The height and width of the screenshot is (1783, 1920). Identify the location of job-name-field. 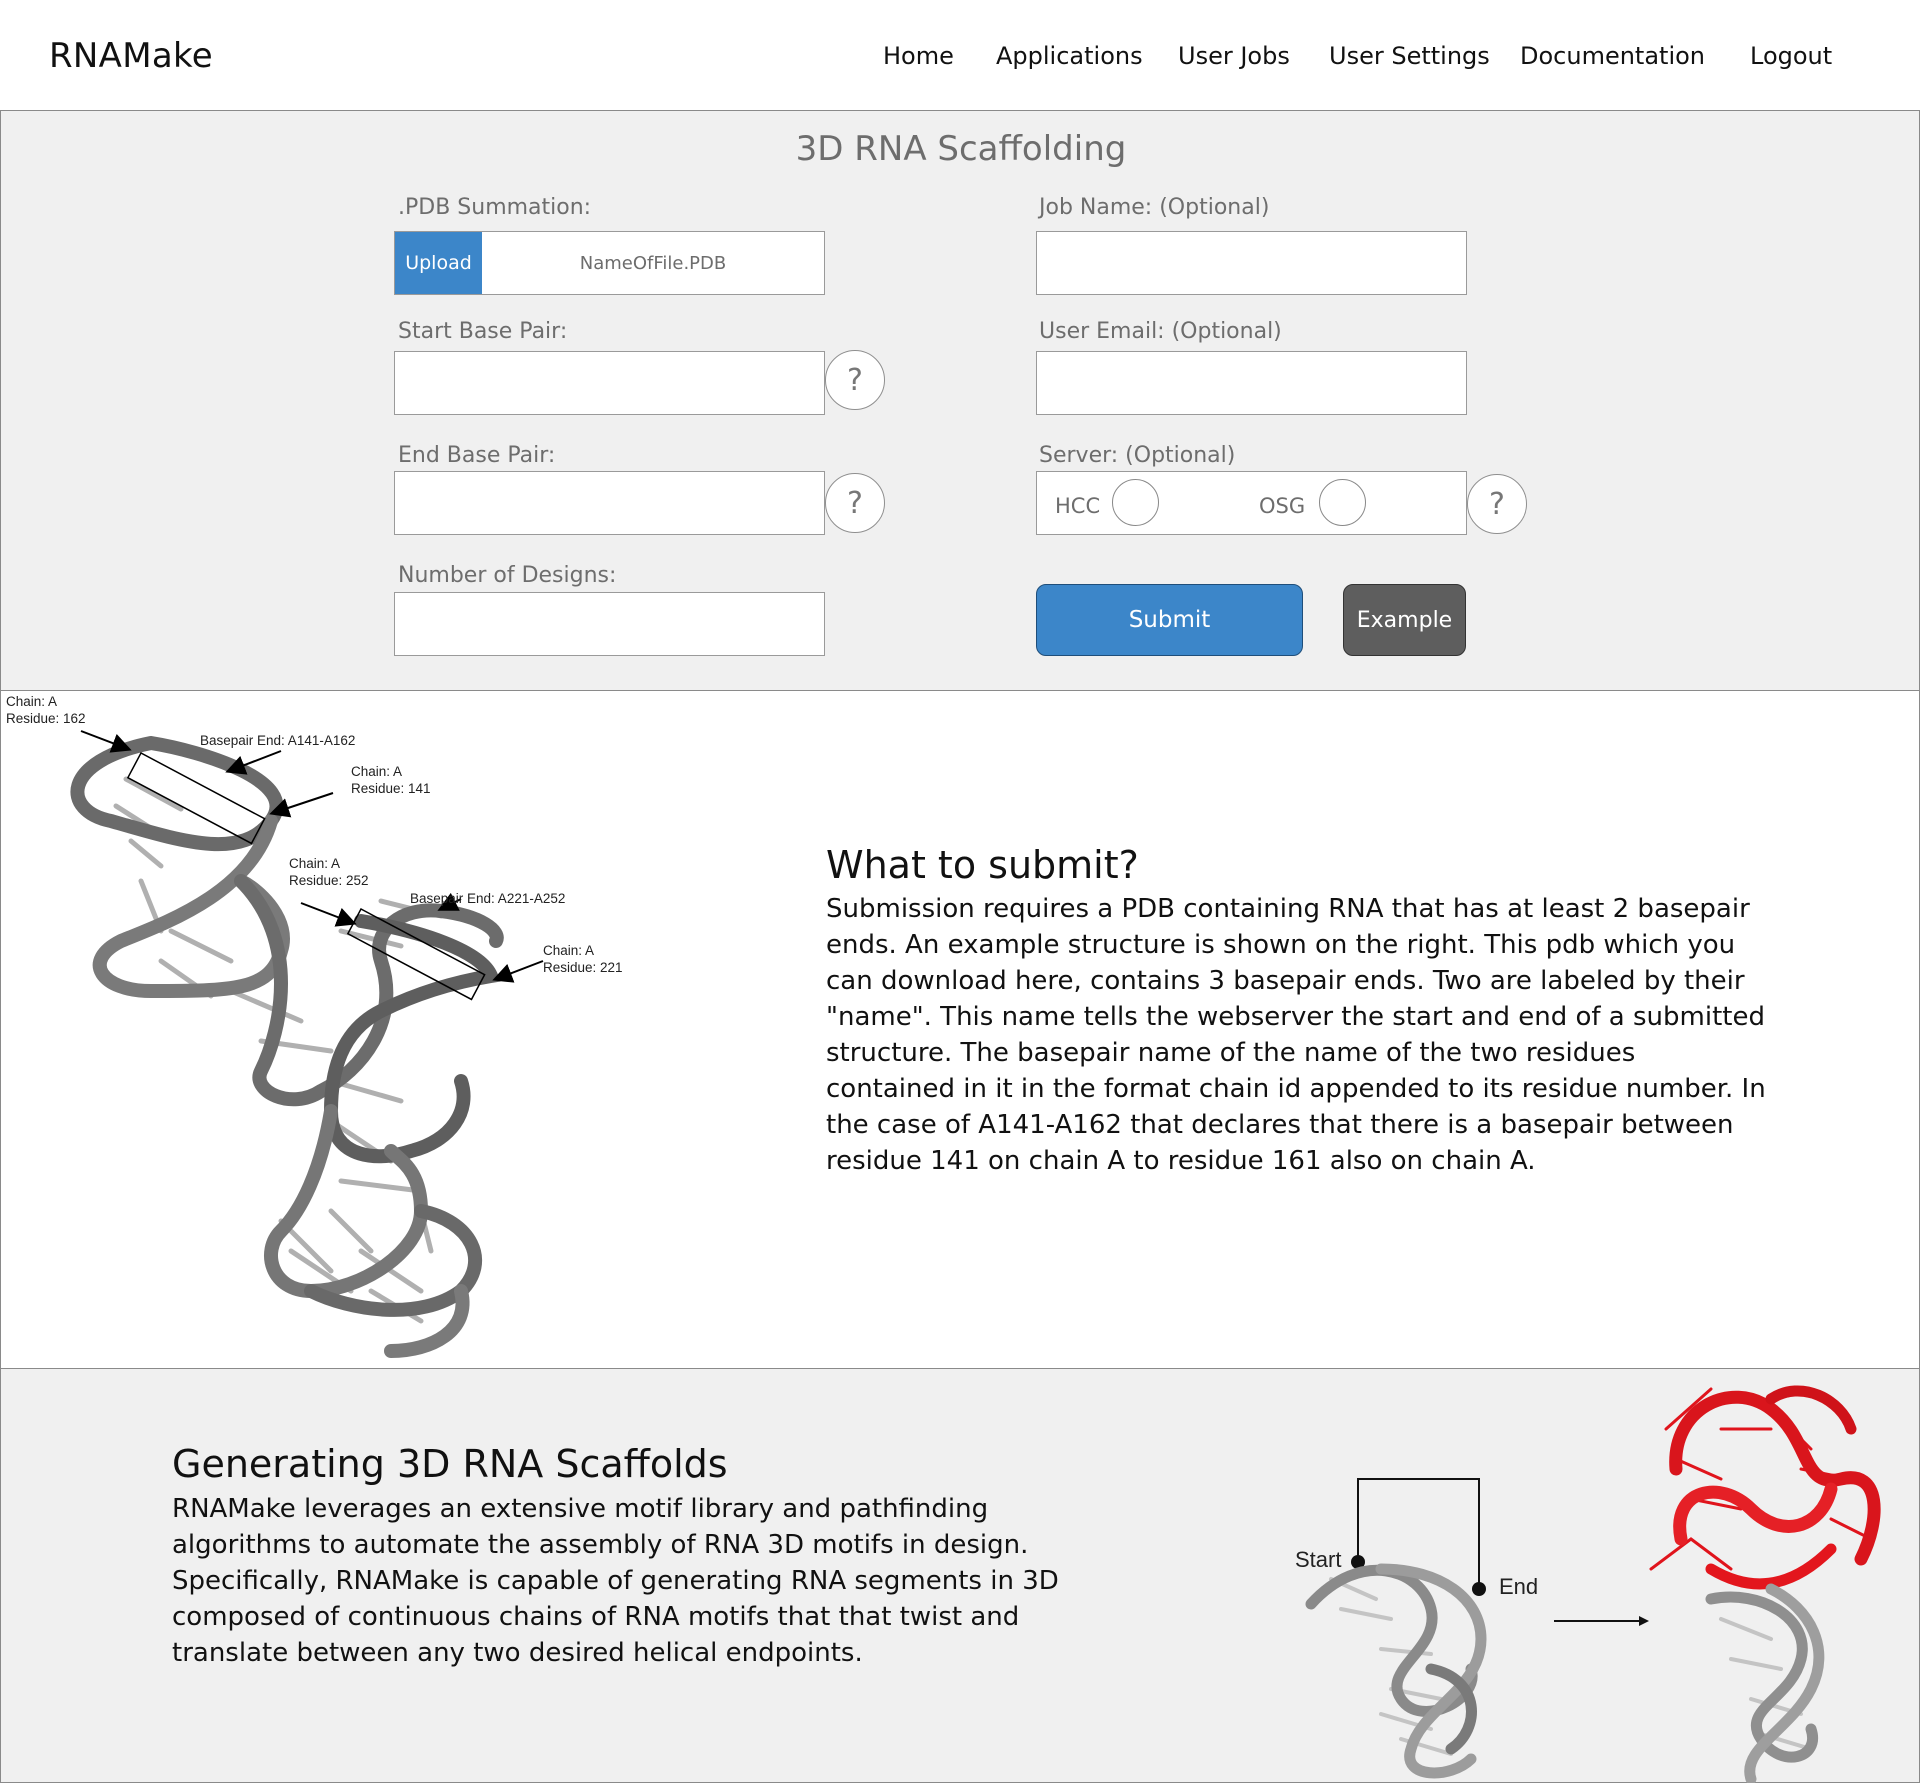
(1251, 263).